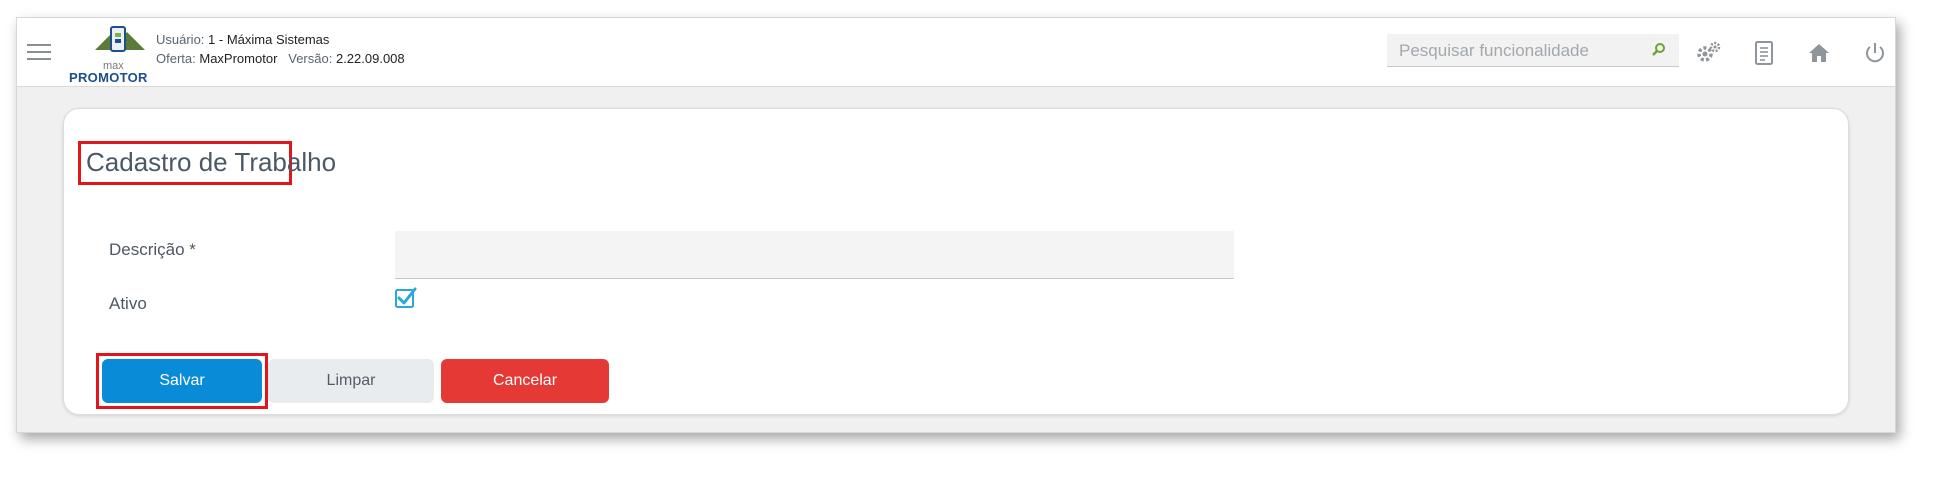 The height and width of the screenshot is (480, 1943). I want to click on active-label: Ativo, so click(128, 303).